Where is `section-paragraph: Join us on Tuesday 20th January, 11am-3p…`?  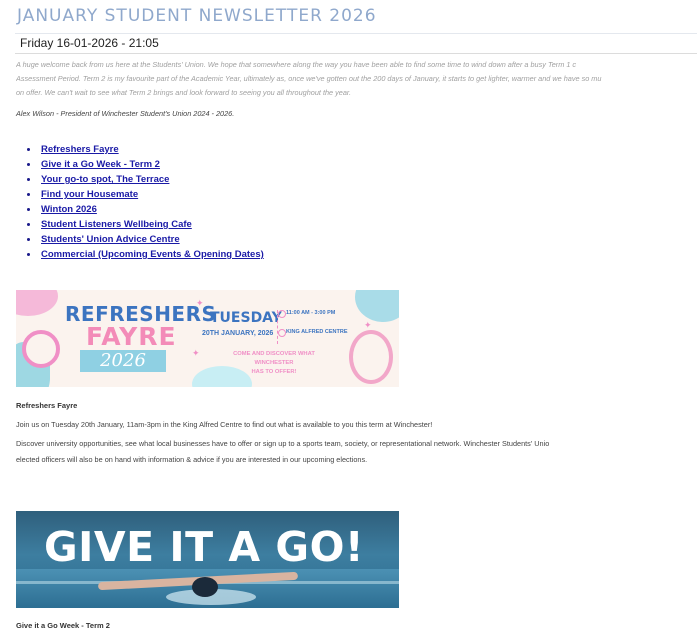 section-paragraph: Join us on Tuesday 20th January, 11am-3p… is located at coordinates (224, 424).